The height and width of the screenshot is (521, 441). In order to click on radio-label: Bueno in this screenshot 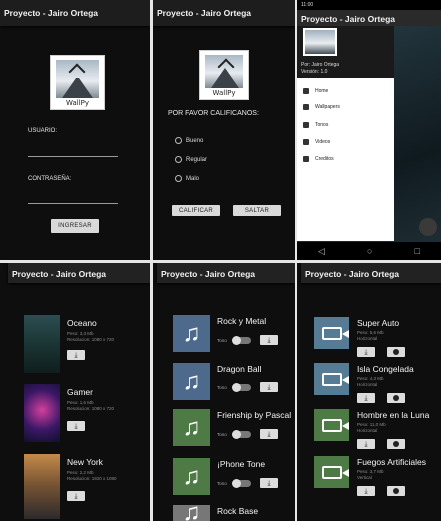, I will do `click(195, 140)`.